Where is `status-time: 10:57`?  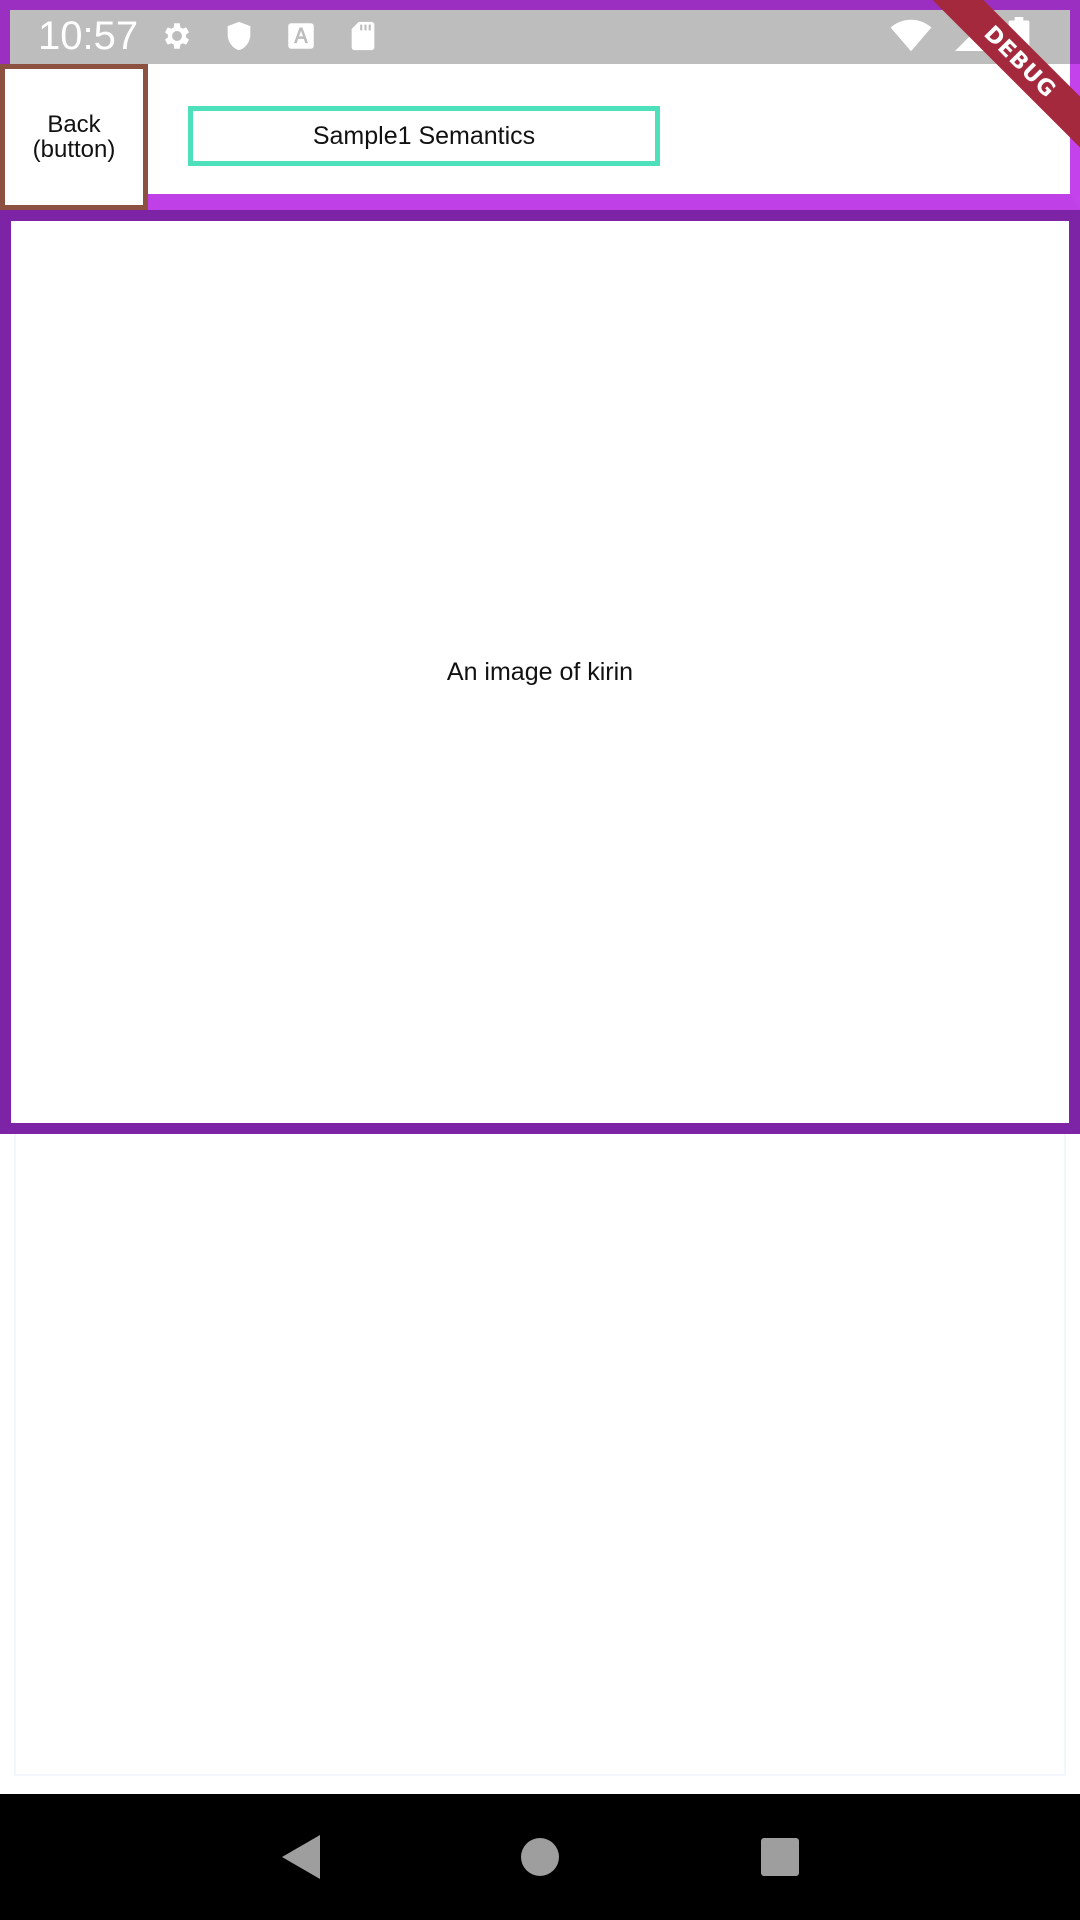 status-time: 10:57 is located at coordinates (88, 36).